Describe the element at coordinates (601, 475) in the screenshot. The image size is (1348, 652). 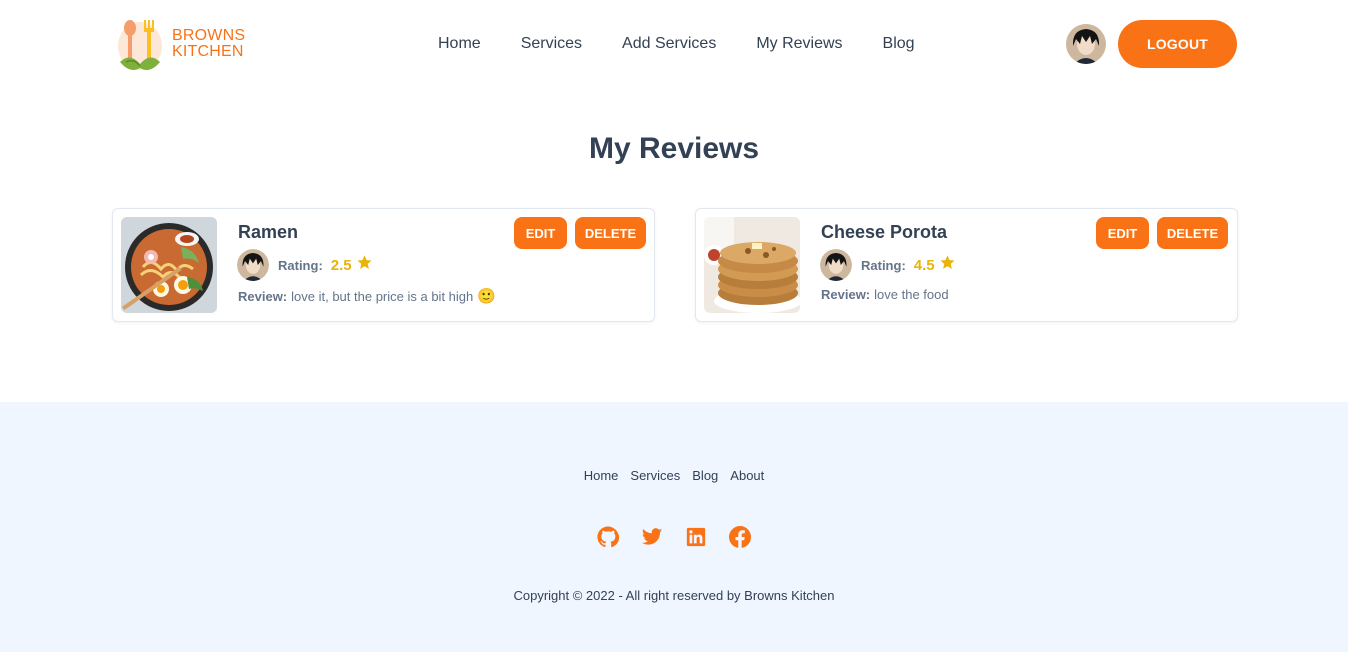
I see `footer-link-home: Home` at that location.